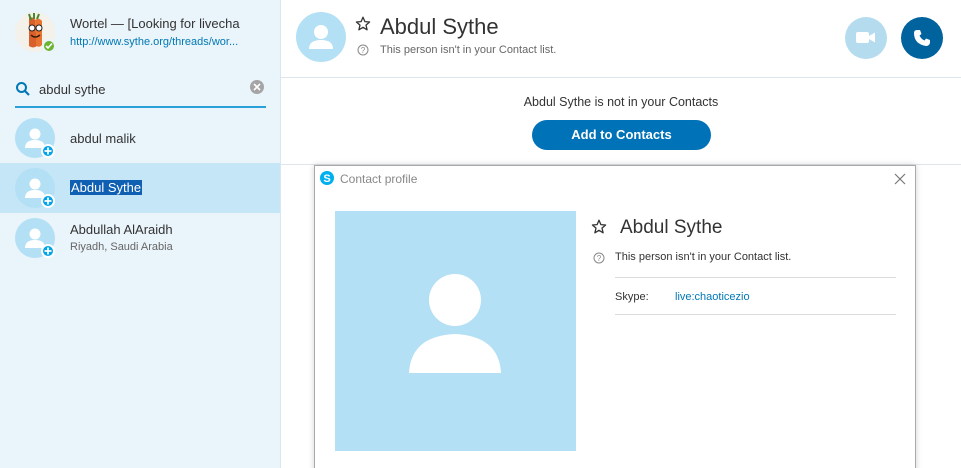  I want to click on video-call-button, so click(866, 38).